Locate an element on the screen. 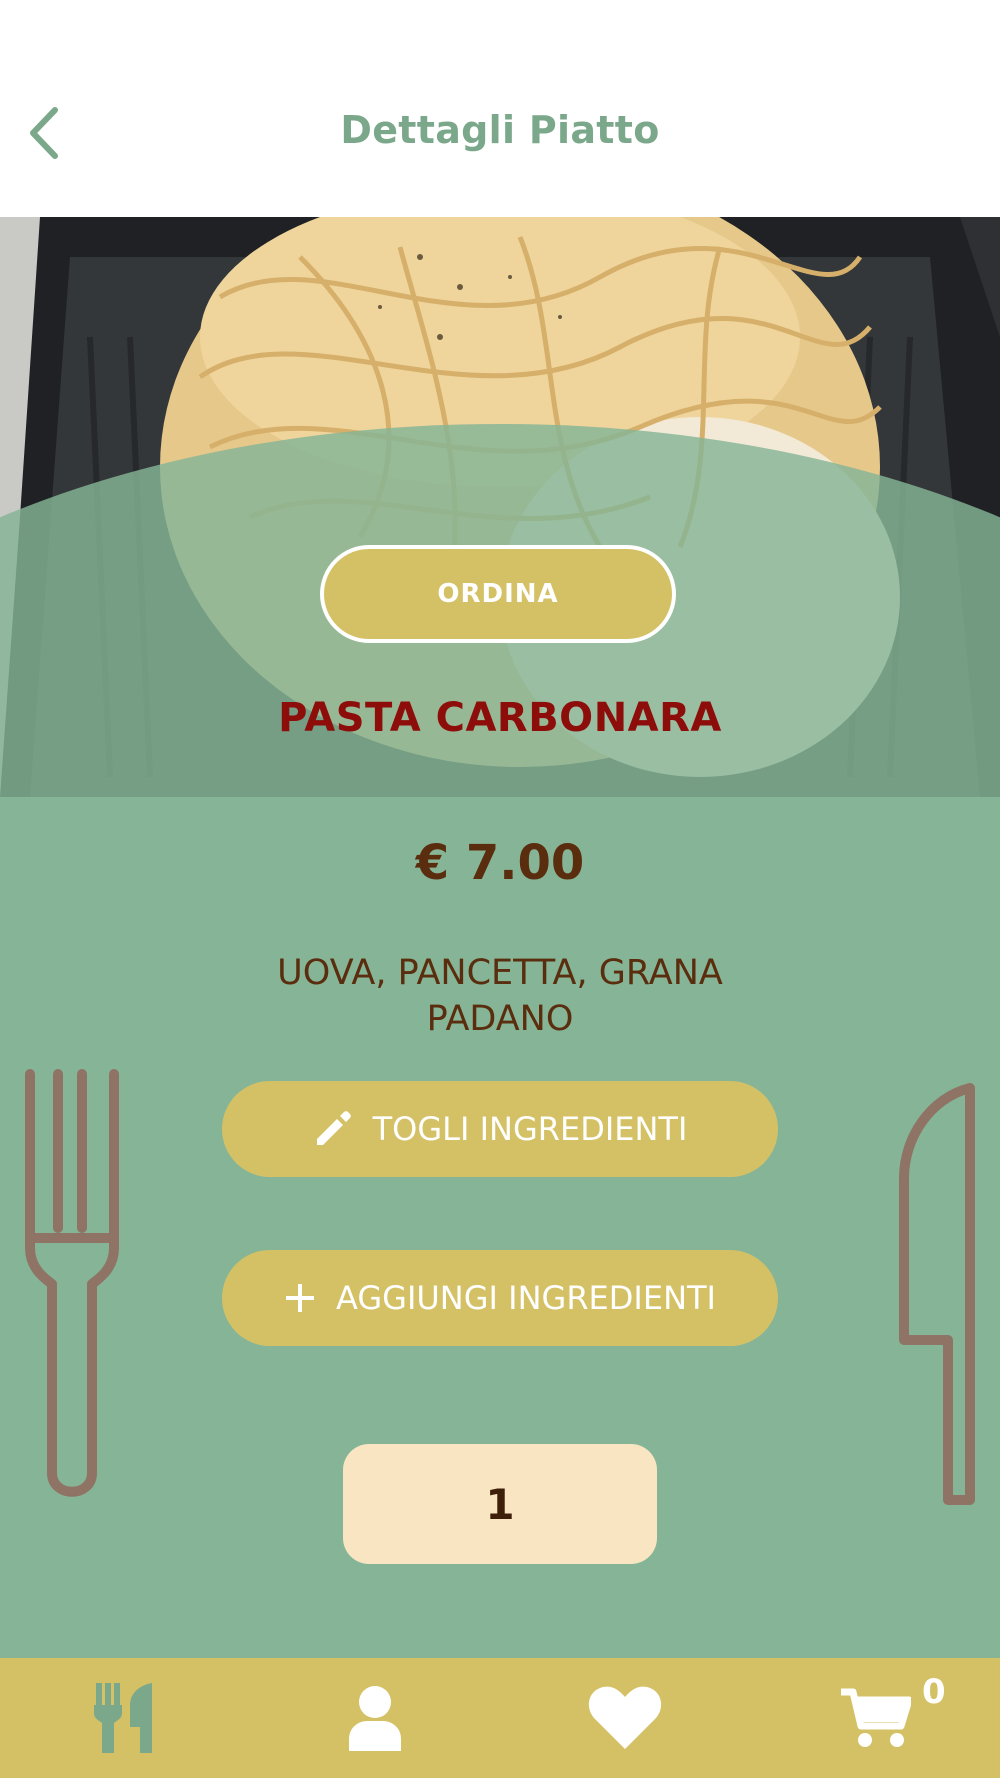  dish-name: PASTA CARBONARA is located at coordinates (500, 718).